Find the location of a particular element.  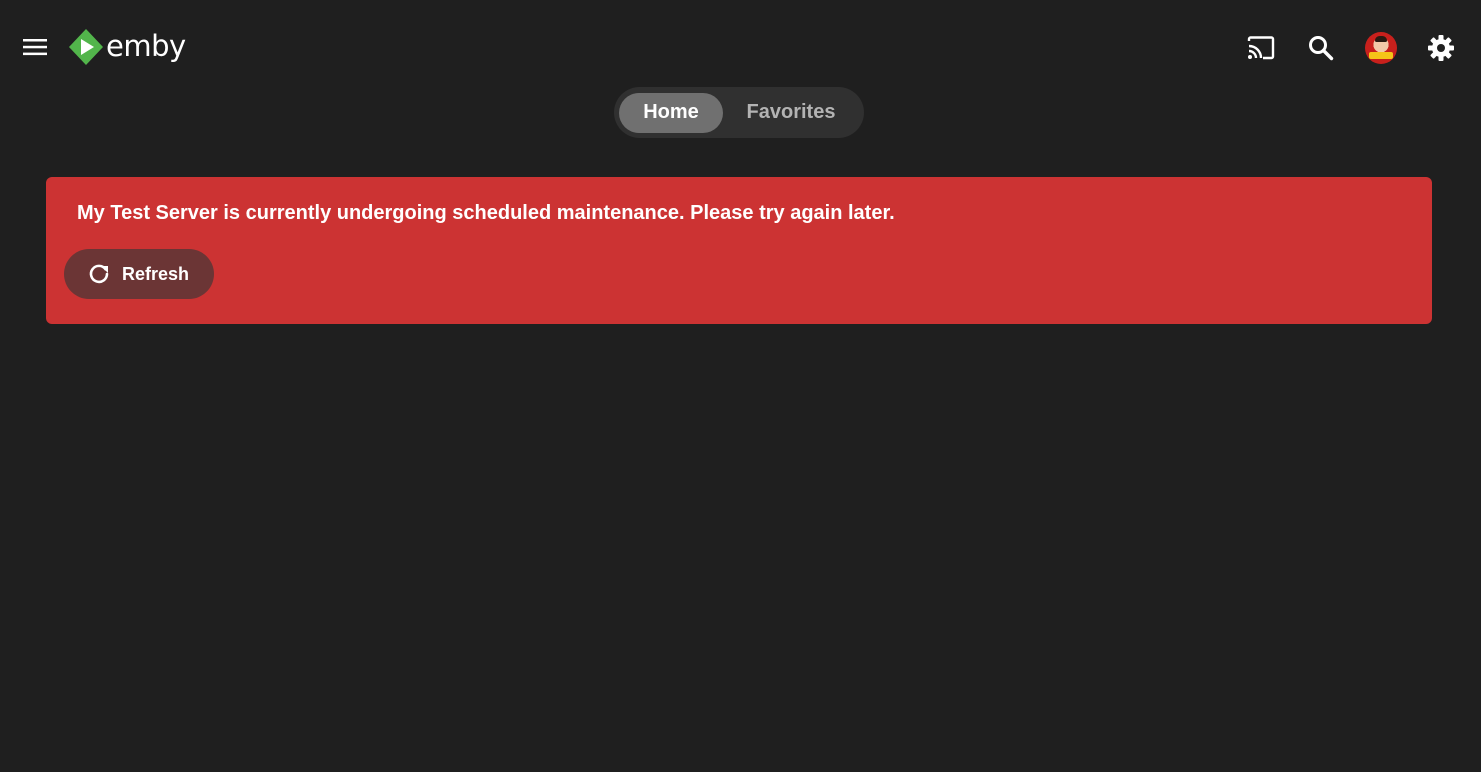

gear-icon is located at coordinates (1441, 48).